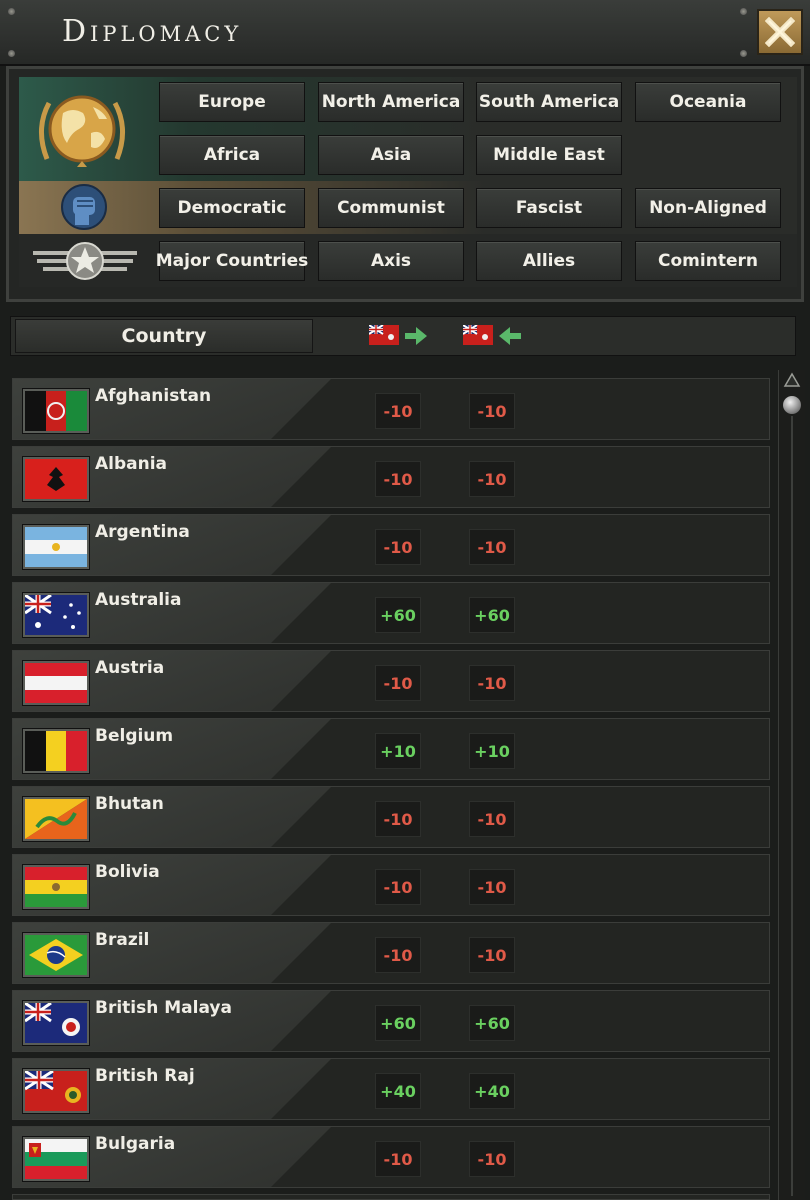 The height and width of the screenshot is (1200, 810). What do you see at coordinates (84, 207) in the screenshot?
I see `fist-icon` at bounding box center [84, 207].